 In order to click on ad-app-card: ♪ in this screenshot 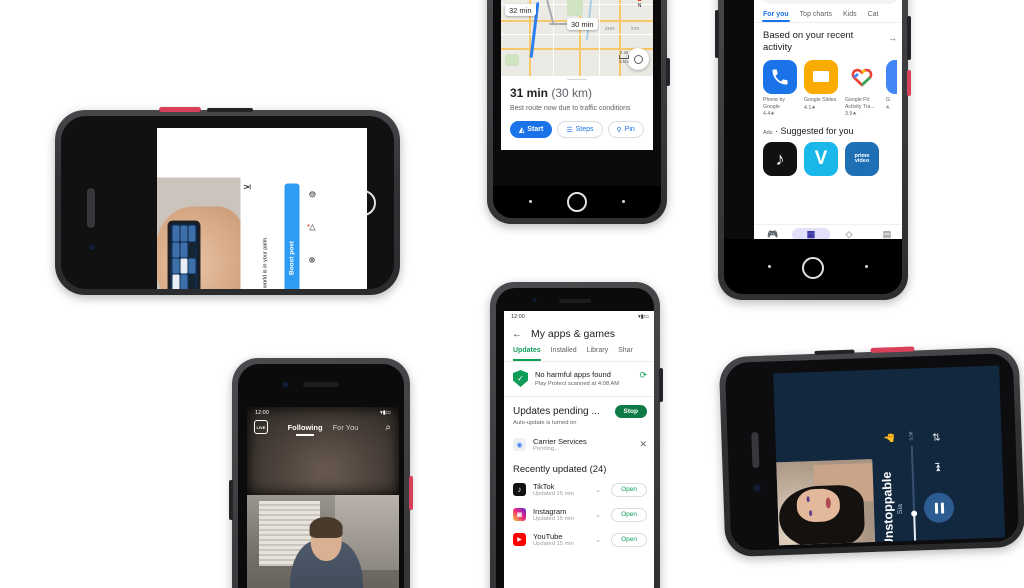, I will do `click(780, 159)`.